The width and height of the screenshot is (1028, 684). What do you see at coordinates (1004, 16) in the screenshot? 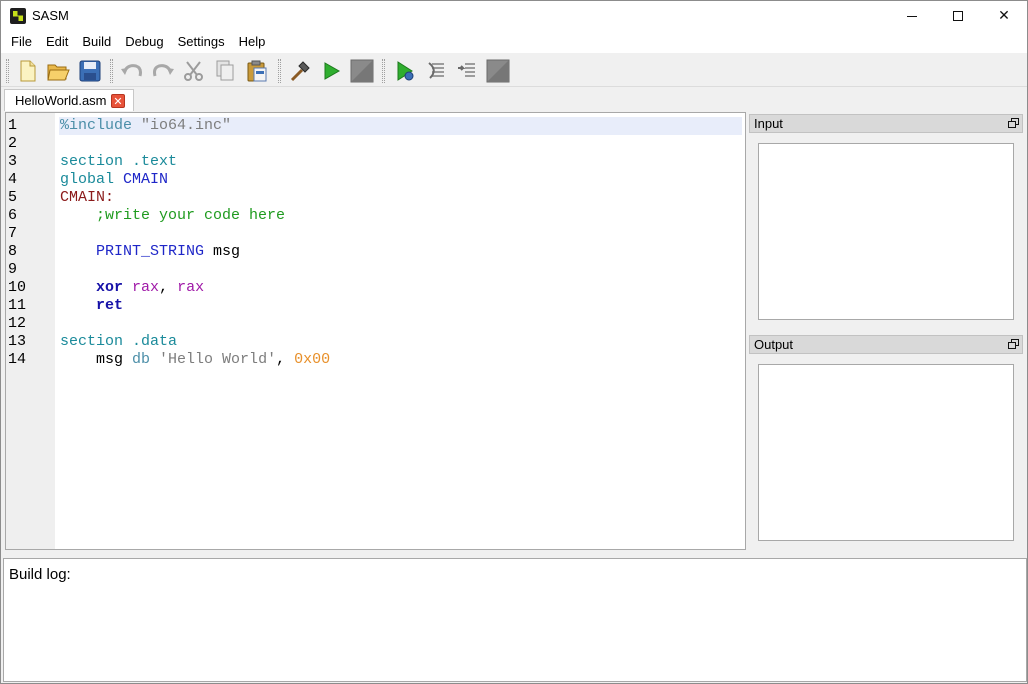
I see `close-button: ✕` at bounding box center [1004, 16].